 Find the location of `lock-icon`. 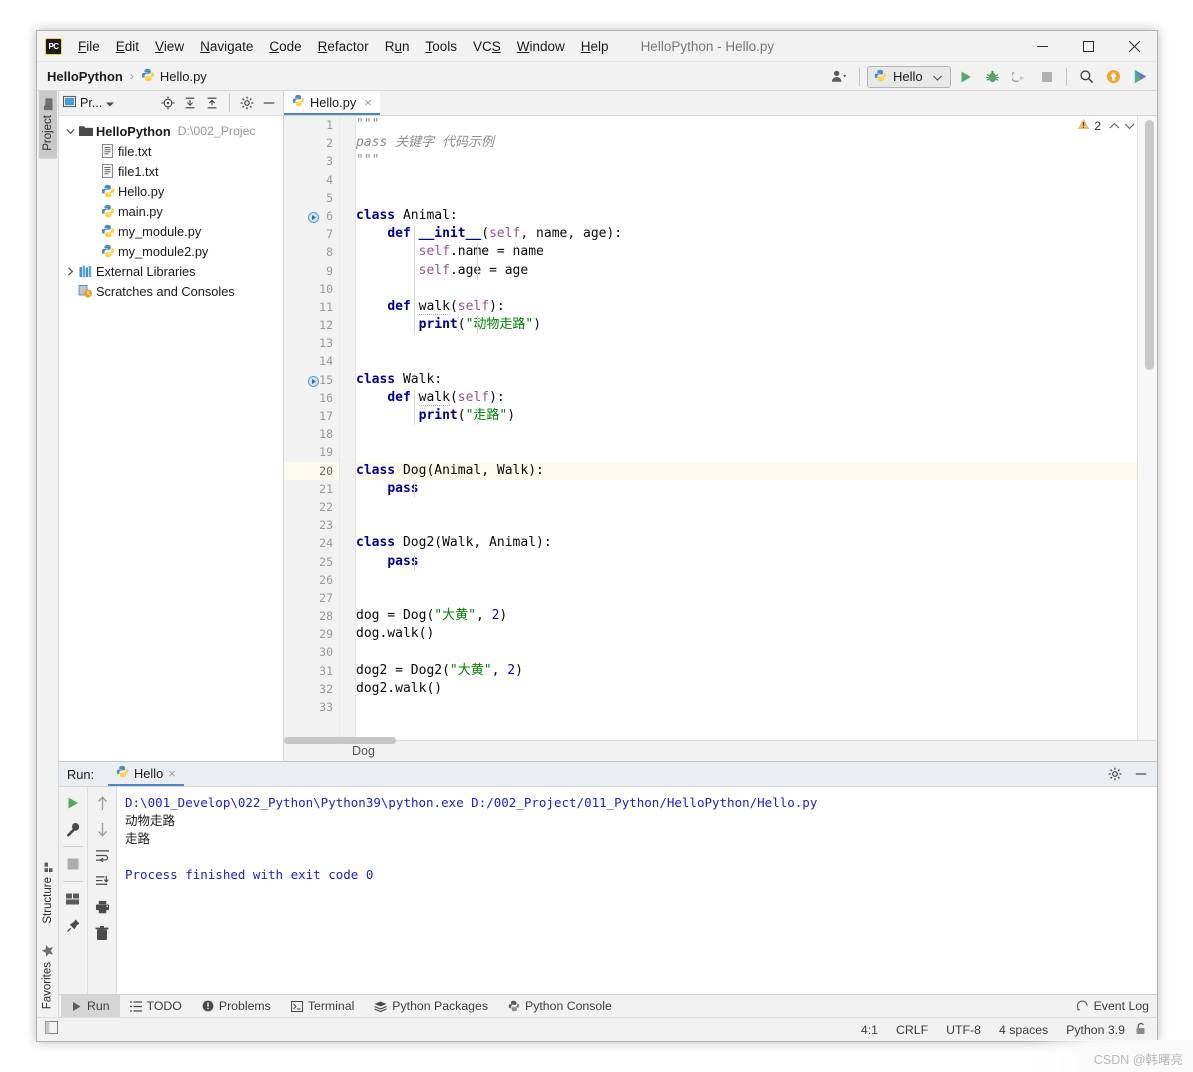

lock-icon is located at coordinates (1141, 1030).